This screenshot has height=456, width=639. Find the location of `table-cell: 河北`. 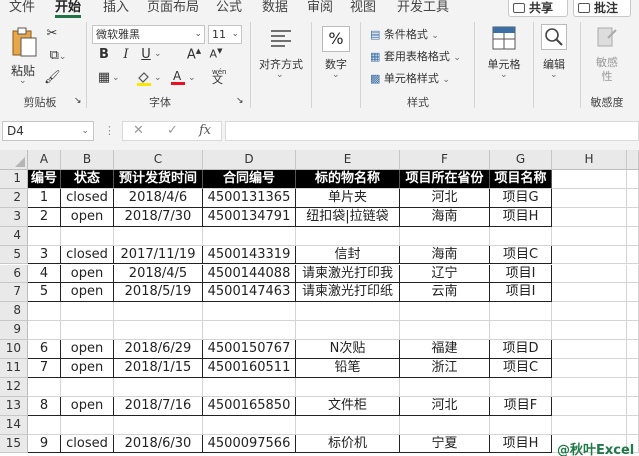

table-cell: 河北 is located at coordinates (445, 406).